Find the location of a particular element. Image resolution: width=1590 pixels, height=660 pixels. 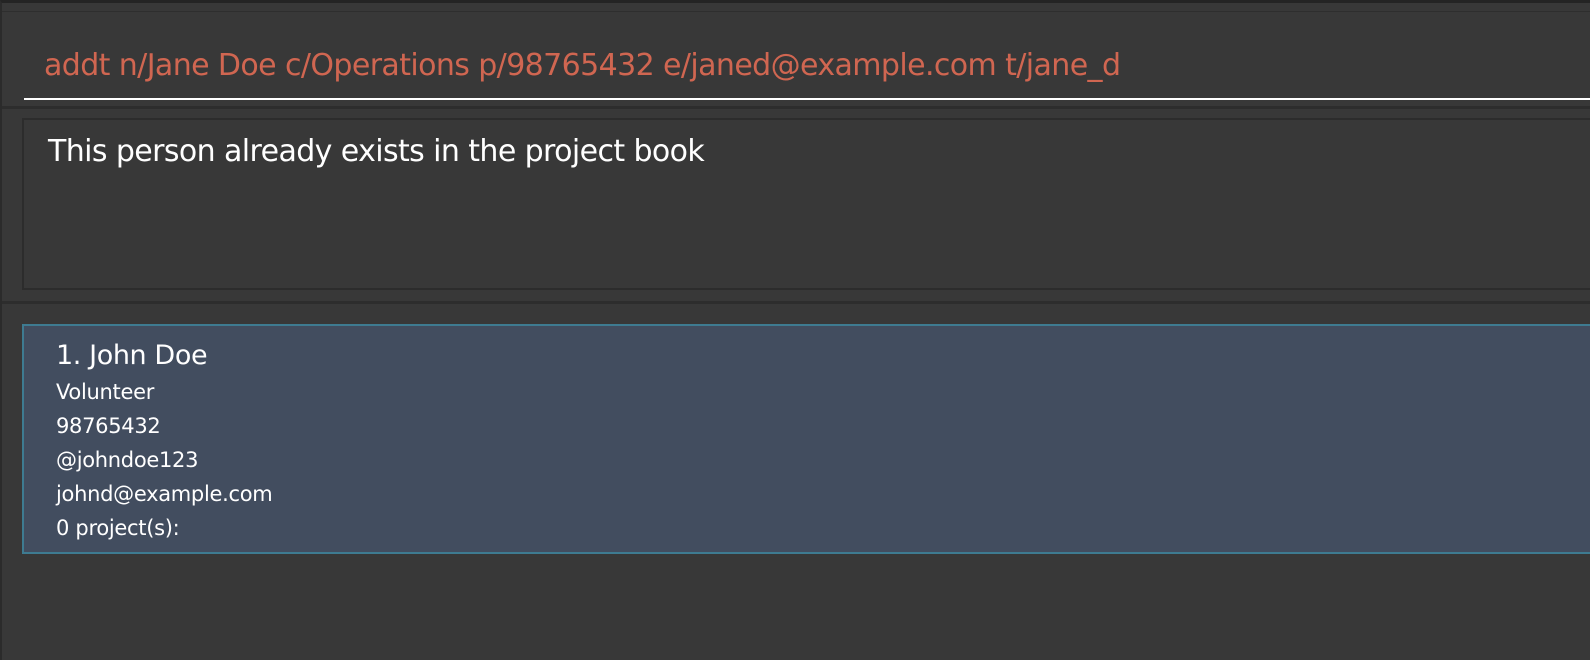

person-phone: 98765432 is located at coordinates (108, 426).